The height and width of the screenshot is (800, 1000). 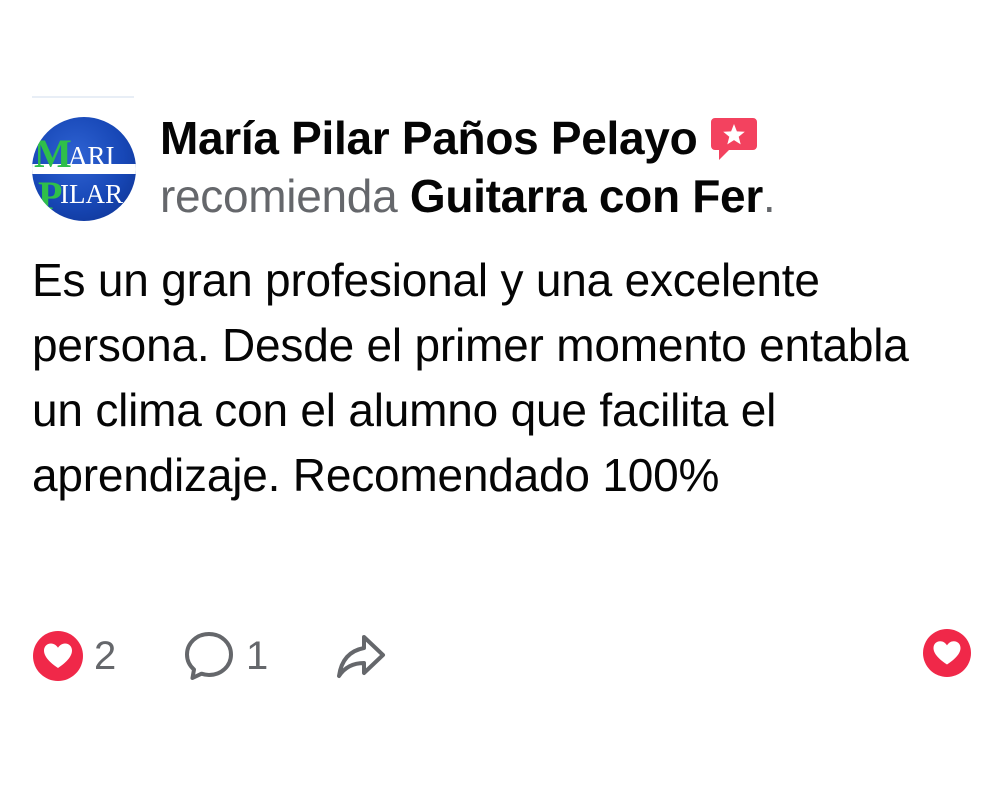 I want to click on brand-logo-icon: M ARI P ILAR, so click(x=84, y=174).